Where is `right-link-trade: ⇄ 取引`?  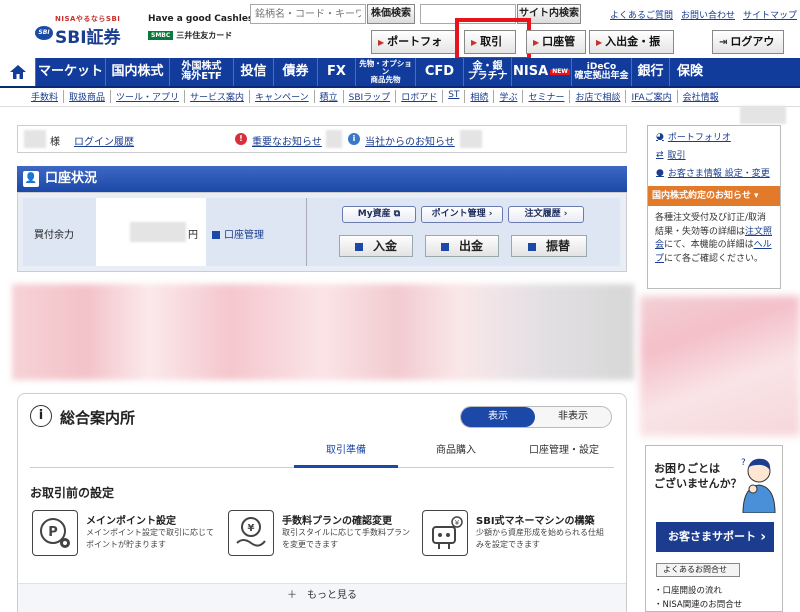 right-link-trade: ⇄ 取引 is located at coordinates (671, 155).